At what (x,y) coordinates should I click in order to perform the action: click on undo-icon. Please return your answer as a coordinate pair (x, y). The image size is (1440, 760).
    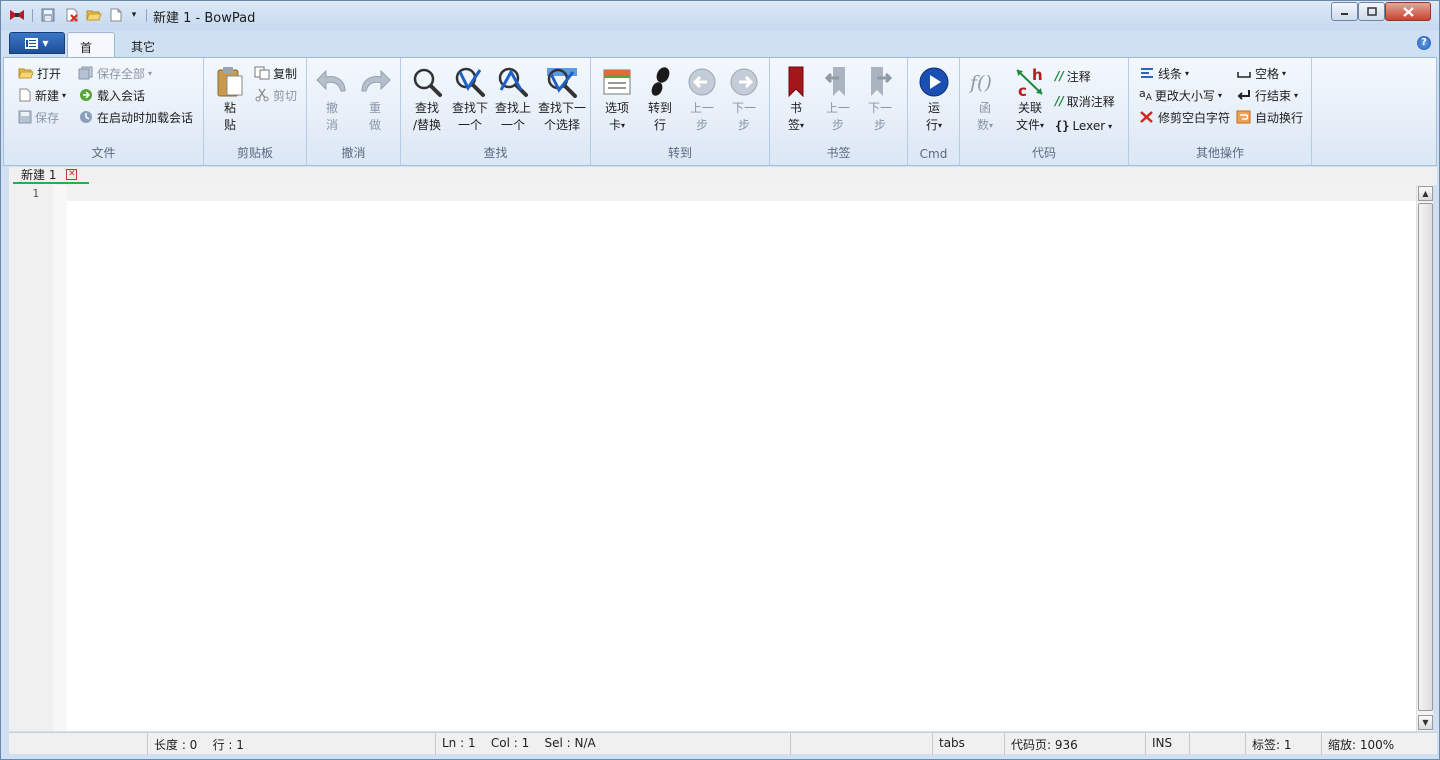
    Looking at the image, I should click on (331, 80).